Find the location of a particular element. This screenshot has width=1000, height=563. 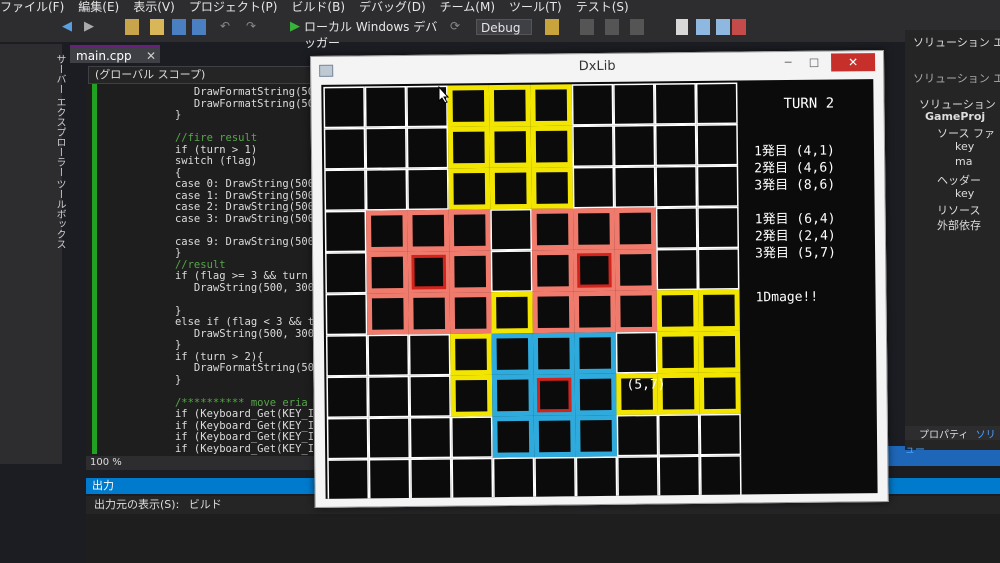

menu-item-test: テスト(S) is located at coordinates (602, 7).